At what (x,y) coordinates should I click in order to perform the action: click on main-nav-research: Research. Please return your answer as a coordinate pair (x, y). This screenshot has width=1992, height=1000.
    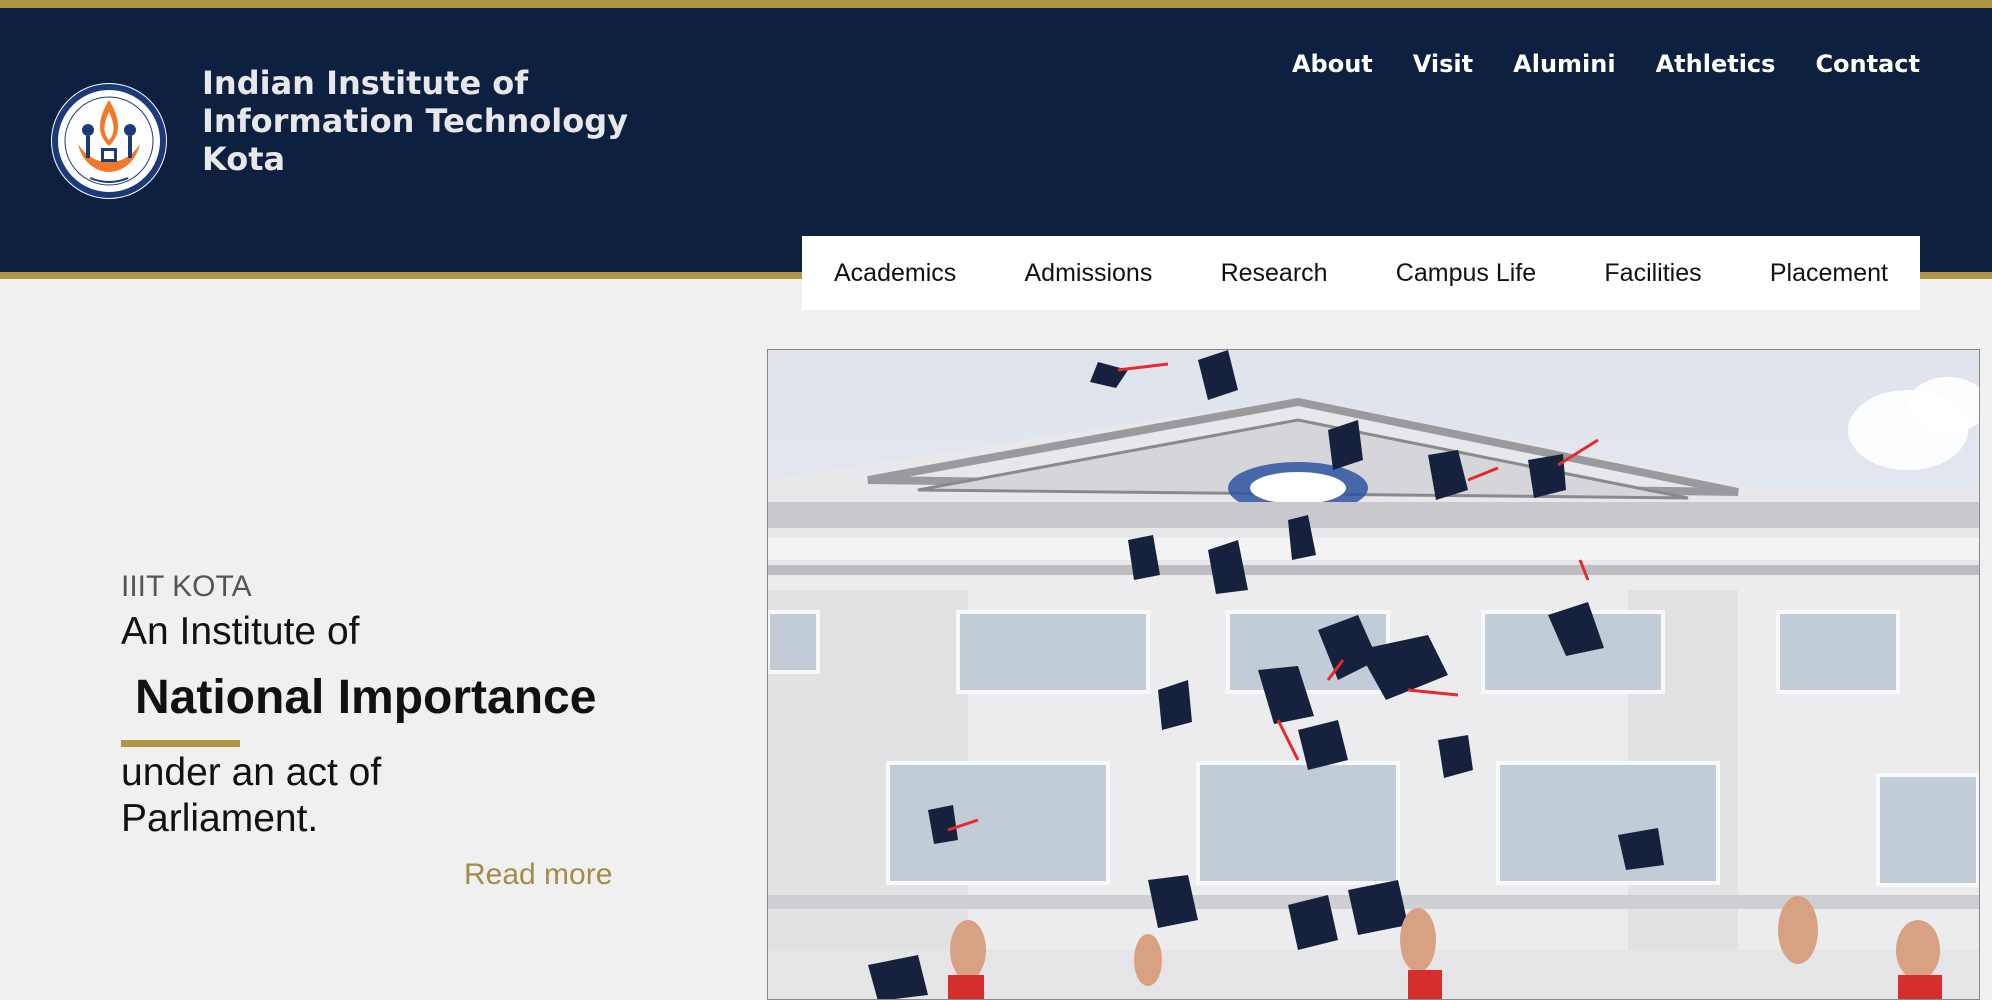
    Looking at the image, I should click on (1274, 273).